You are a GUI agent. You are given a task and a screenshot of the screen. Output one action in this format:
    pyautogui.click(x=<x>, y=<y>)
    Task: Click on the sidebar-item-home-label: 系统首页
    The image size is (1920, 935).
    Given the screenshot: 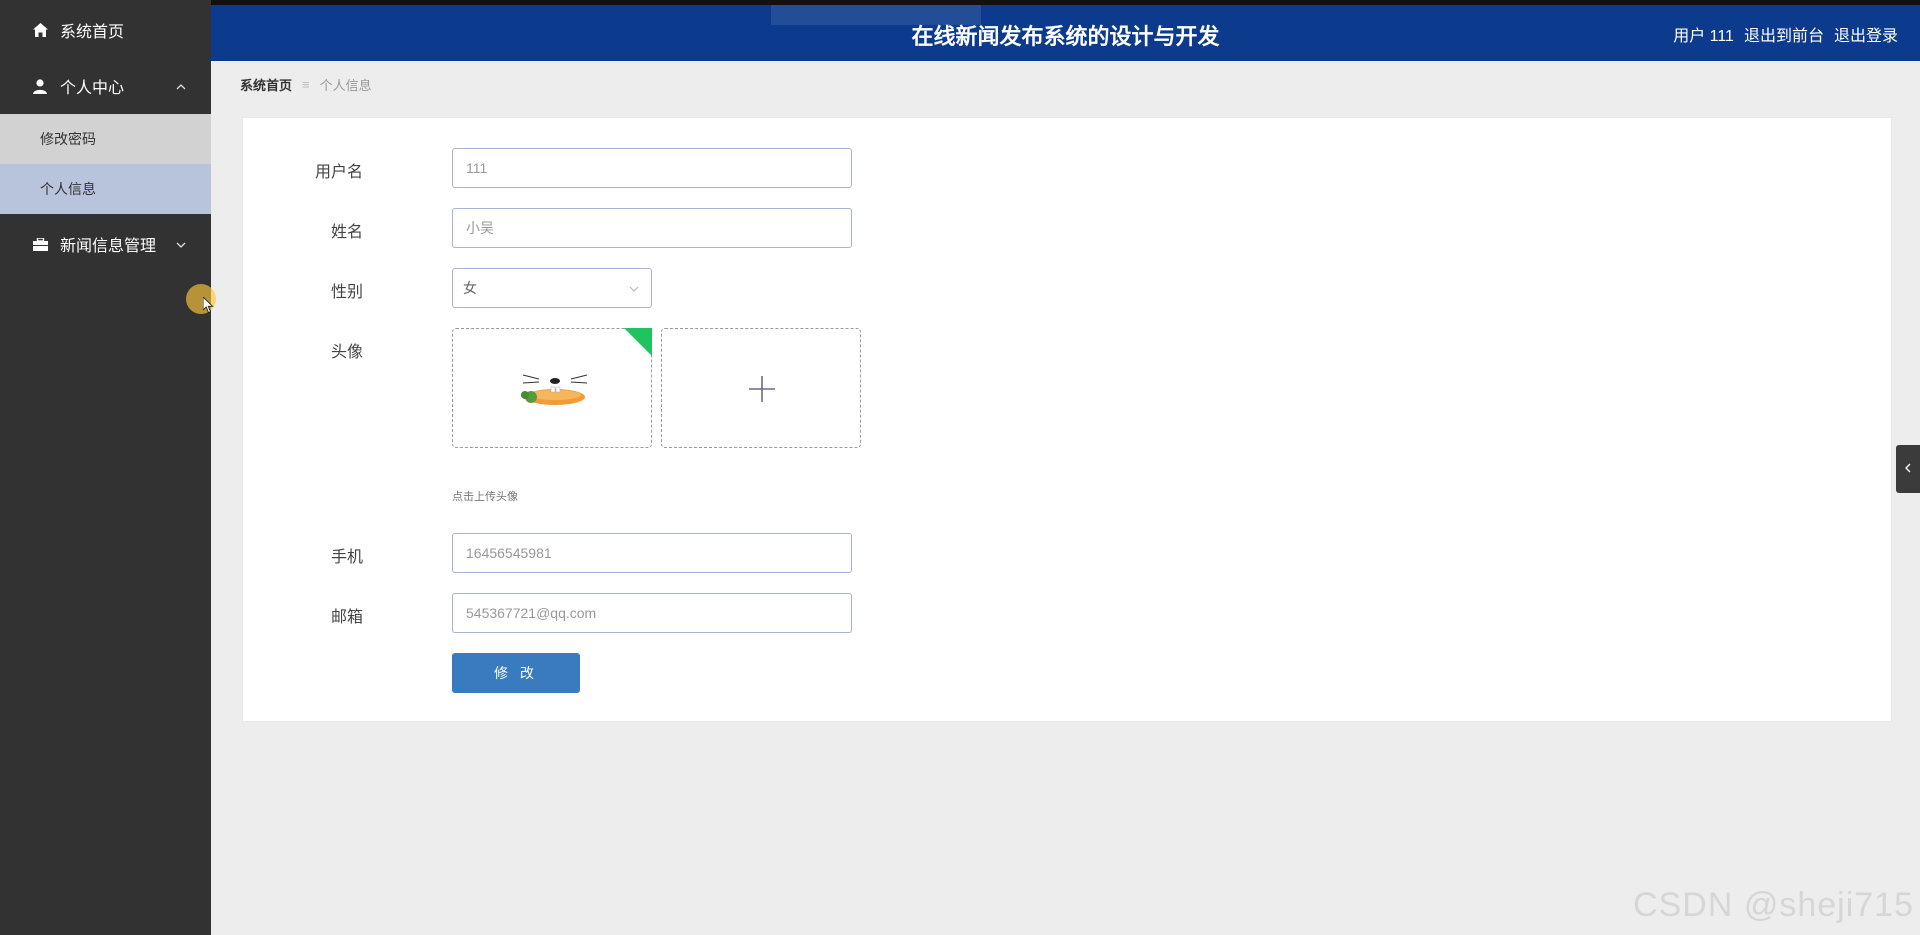 What is the action you would take?
    pyautogui.click(x=92, y=32)
    